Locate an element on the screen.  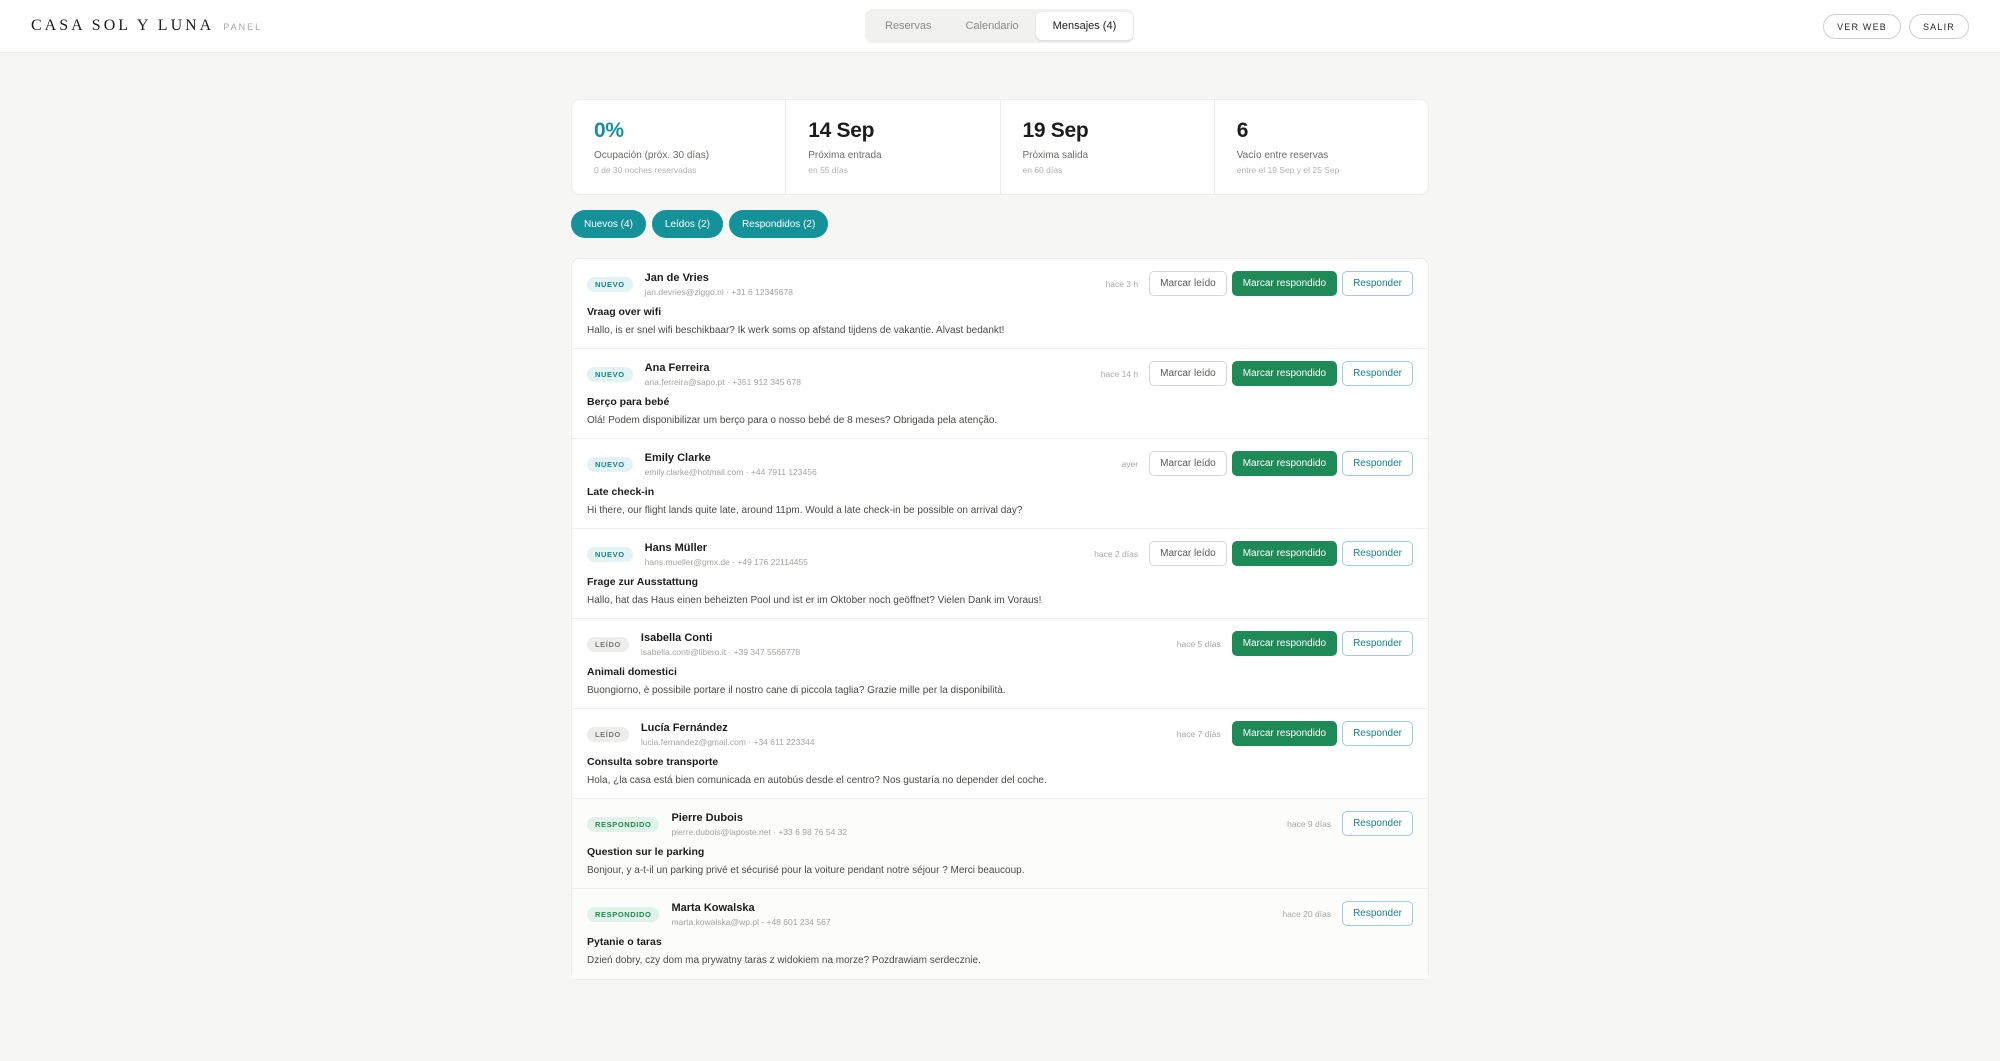
row-actions: hace 20 días Responder is located at coordinates (1347, 913).